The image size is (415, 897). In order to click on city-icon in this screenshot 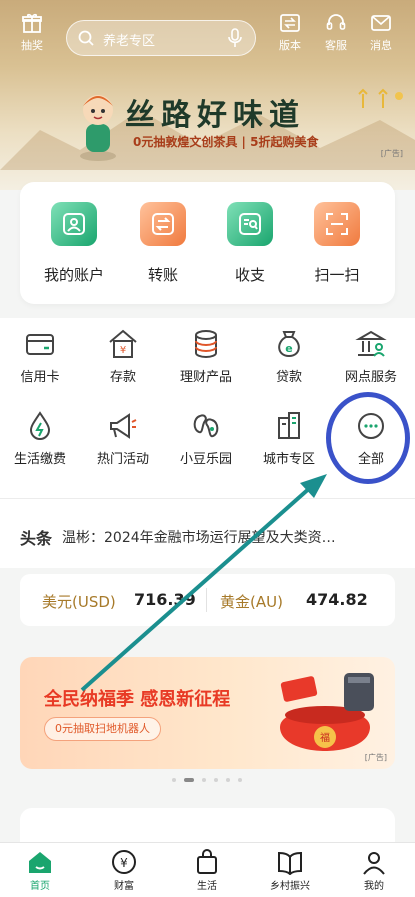, I will do `click(289, 425)`.